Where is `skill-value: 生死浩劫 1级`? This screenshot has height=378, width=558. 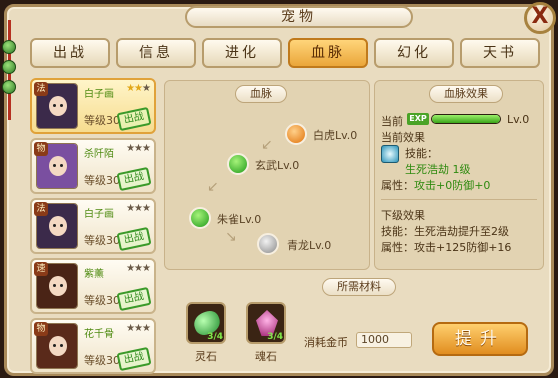
skill-value: 生死浩劫 1级 is located at coordinates (438, 169).